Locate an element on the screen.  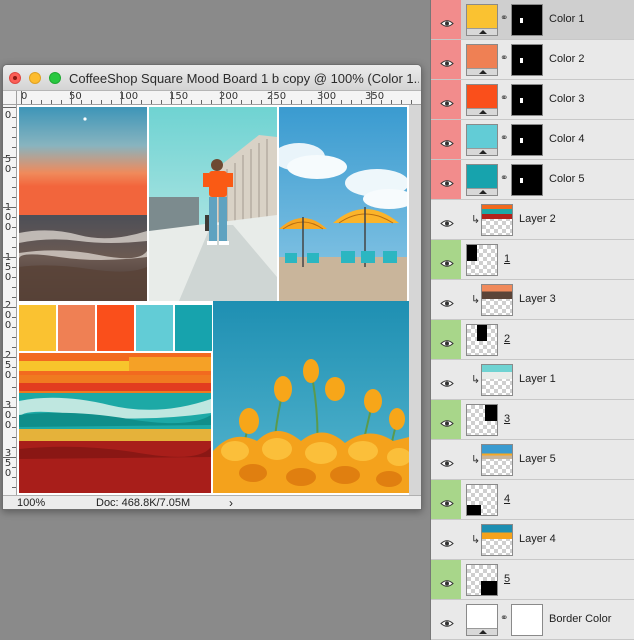
layer-name: Color 5 is located at coordinates (566, 179).